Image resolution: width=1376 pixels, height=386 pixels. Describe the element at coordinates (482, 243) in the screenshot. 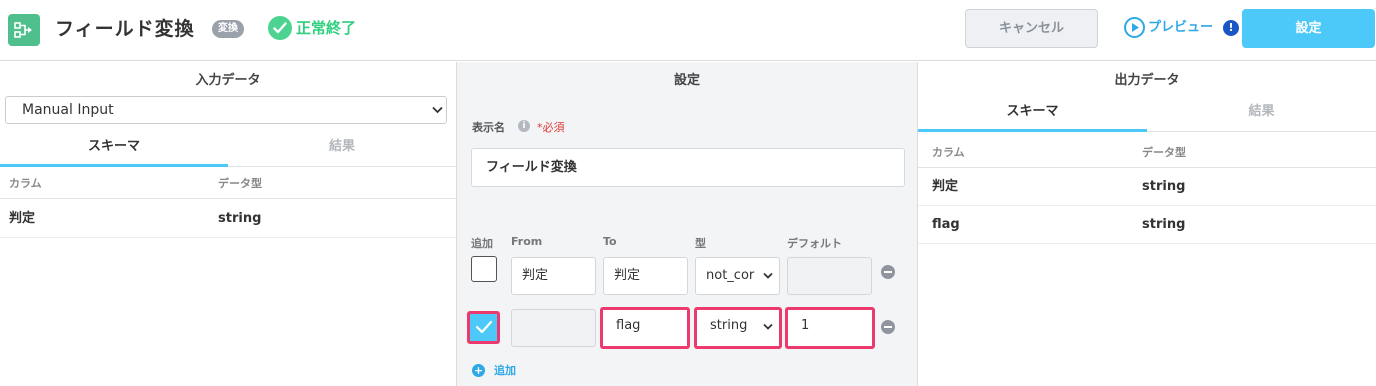

I see `column-header-add: 追加` at that location.